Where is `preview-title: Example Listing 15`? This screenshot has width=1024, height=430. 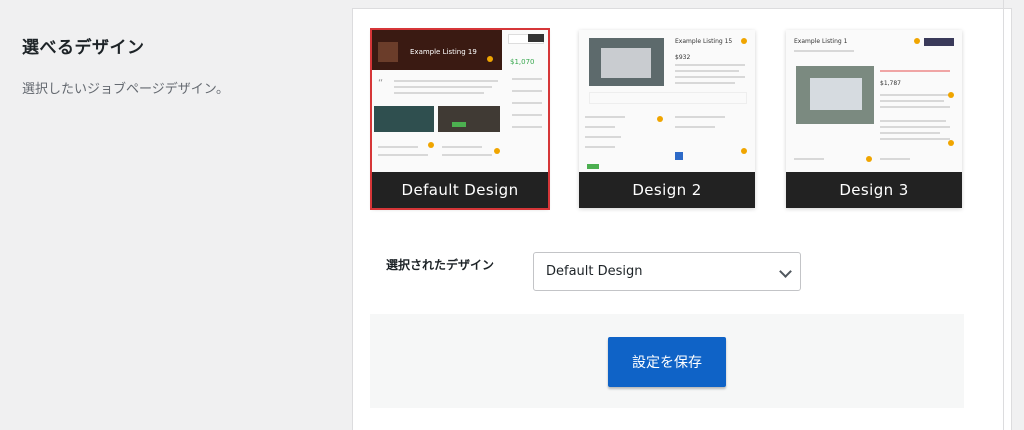
preview-title: Example Listing 15 is located at coordinates (704, 41).